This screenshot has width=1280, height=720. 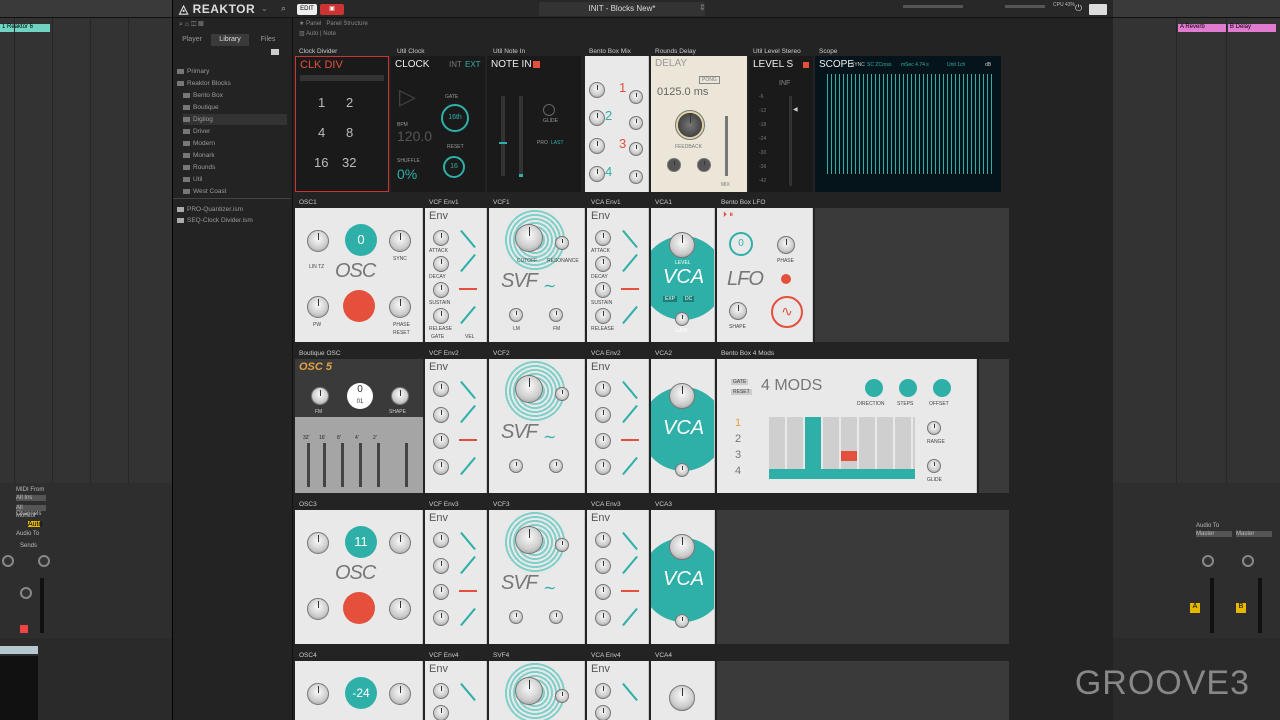 What do you see at coordinates (1252, 28) in the screenshot?
I see `track-header-delay: B Delay` at bounding box center [1252, 28].